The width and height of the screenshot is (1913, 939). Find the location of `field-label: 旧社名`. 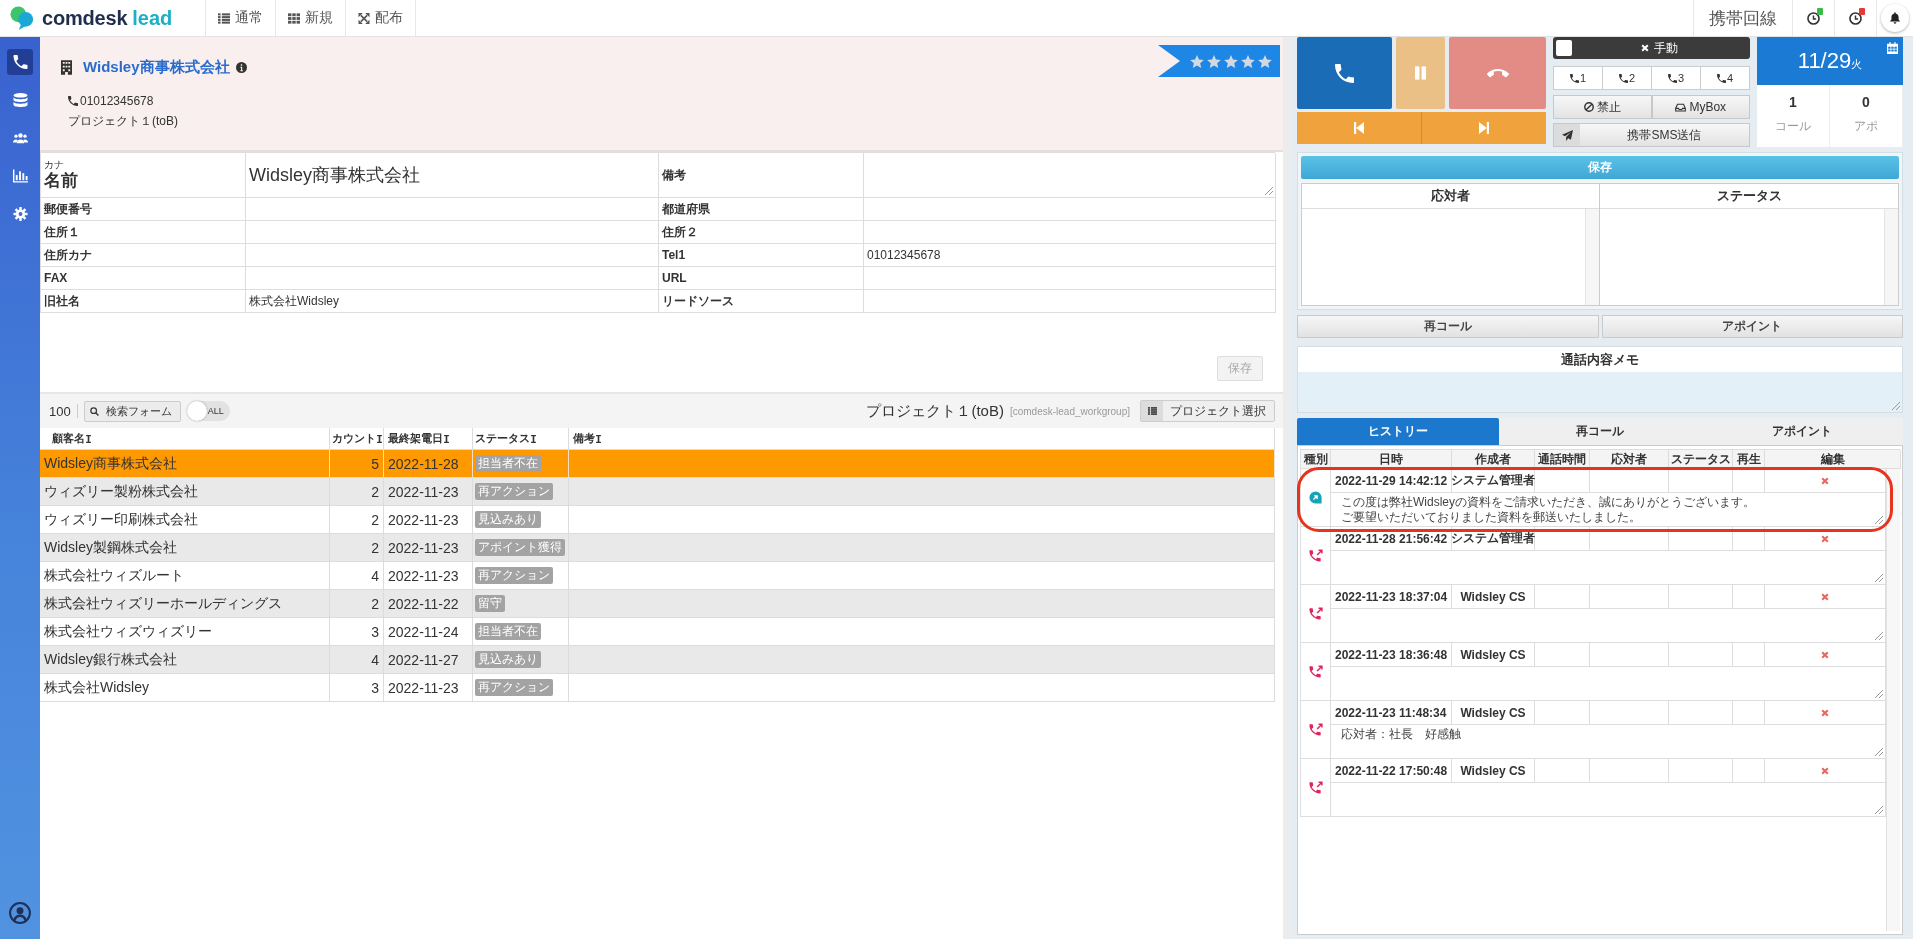

field-label: 旧社名 is located at coordinates (62, 301).